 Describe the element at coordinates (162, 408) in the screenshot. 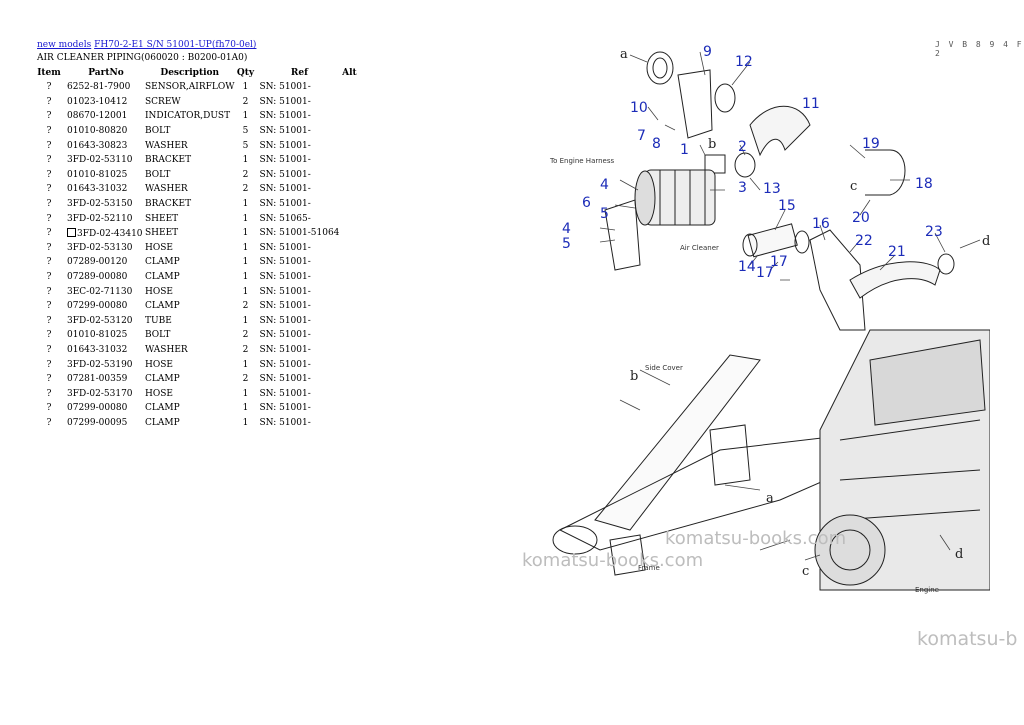

I see `row-description-cell: CLAMP` at that location.